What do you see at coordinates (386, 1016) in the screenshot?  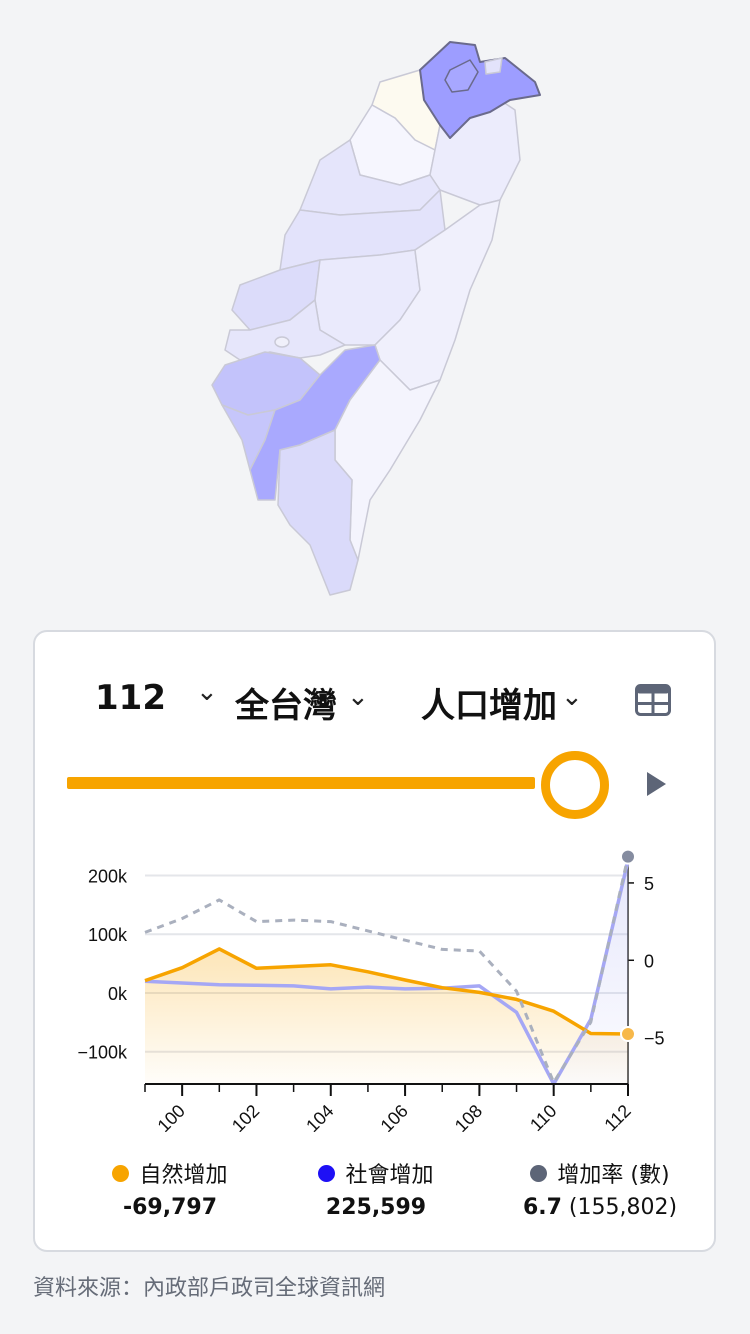 I see `series-area-natural` at bounding box center [386, 1016].